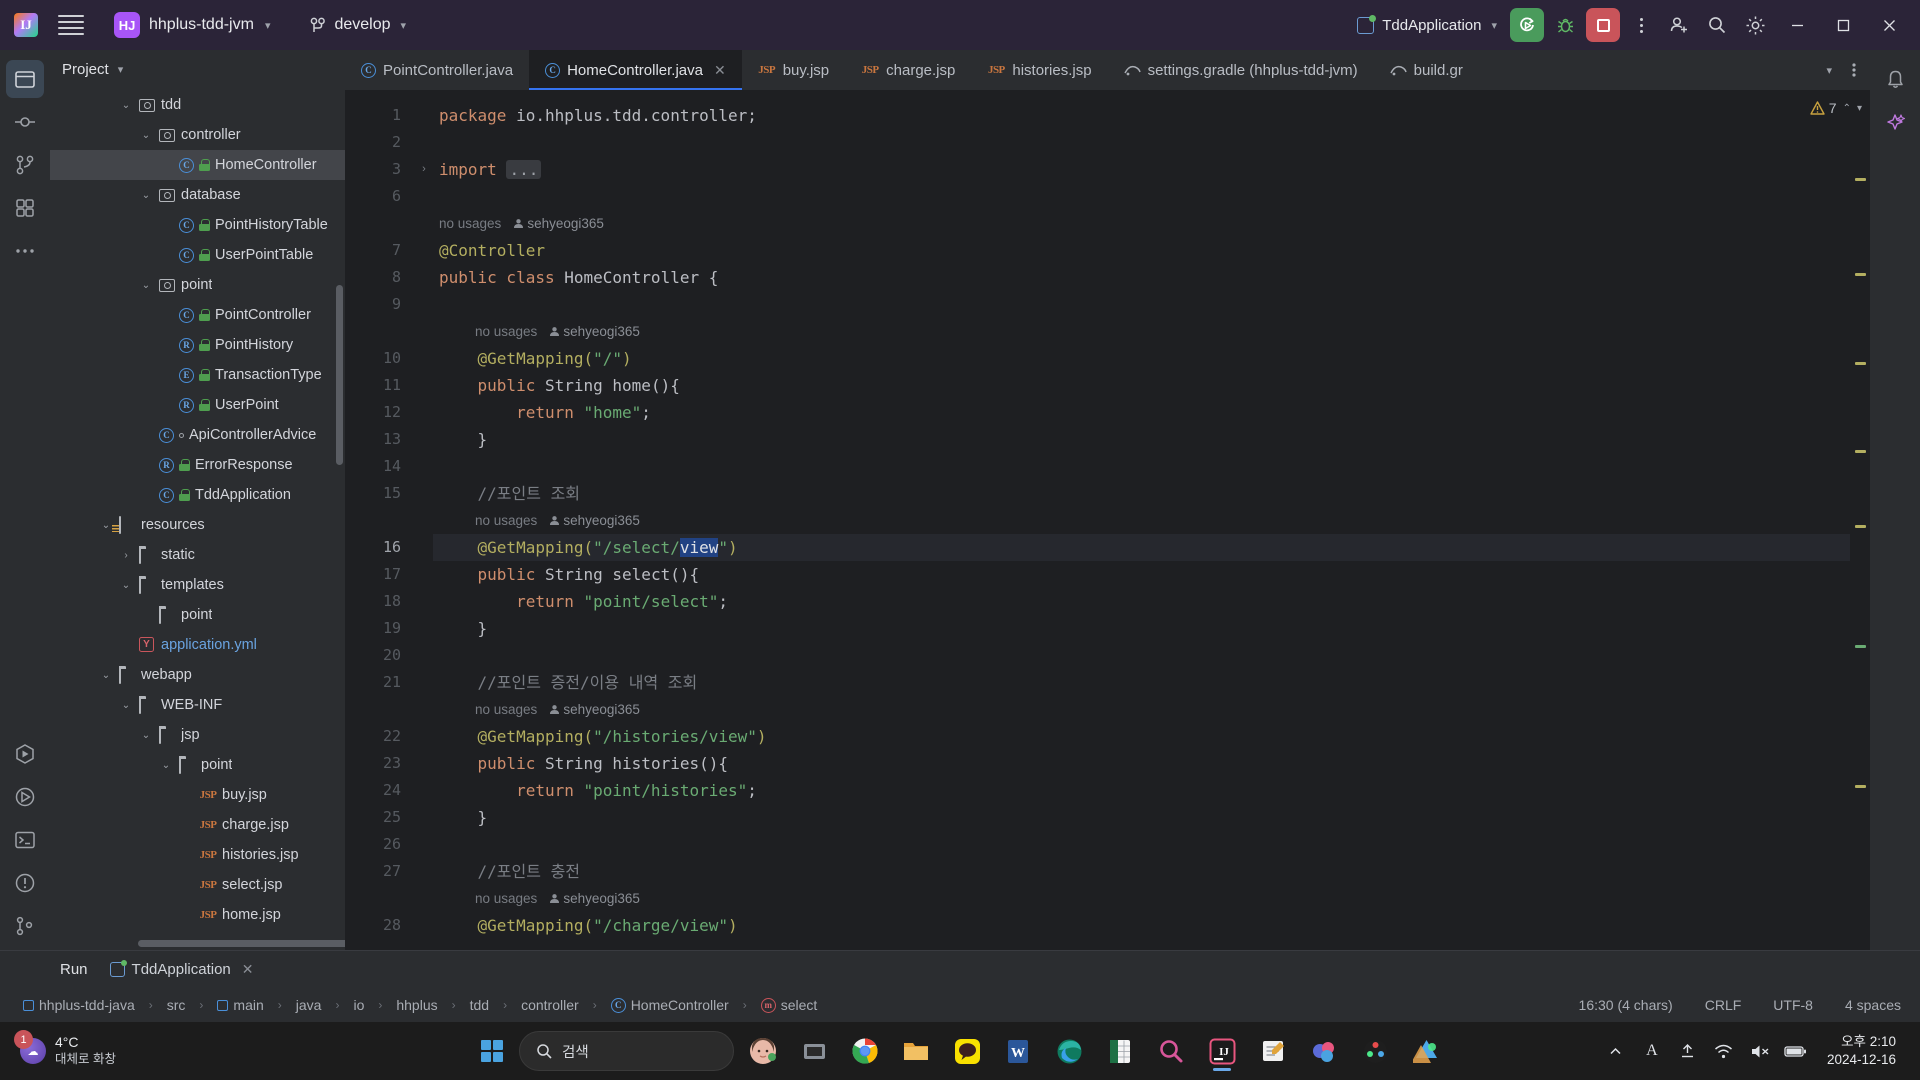 The image size is (1920, 1080). Describe the element at coordinates (71, 25) in the screenshot. I see `main-menu-button` at that location.